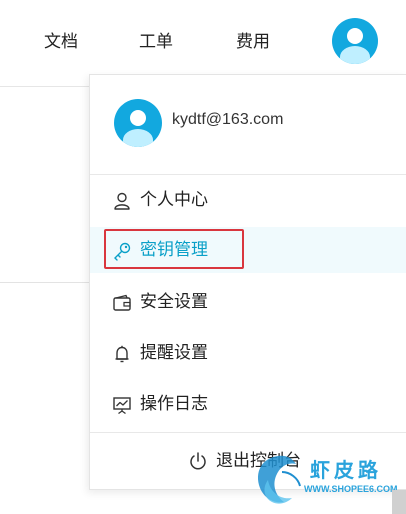 The image size is (406, 514). What do you see at coordinates (399, 502) in the screenshot?
I see `scrollbar-fragment` at bounding box center [399, 502].